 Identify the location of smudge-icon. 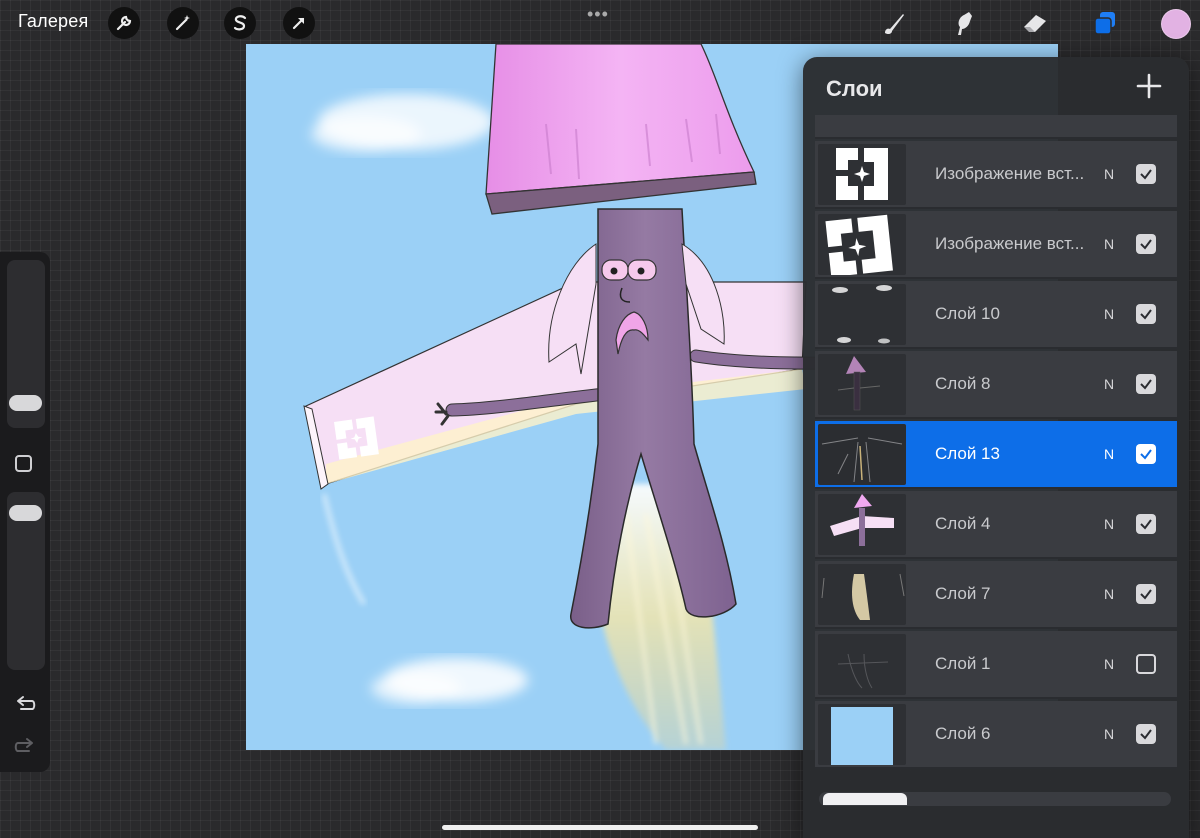
(964, 23).